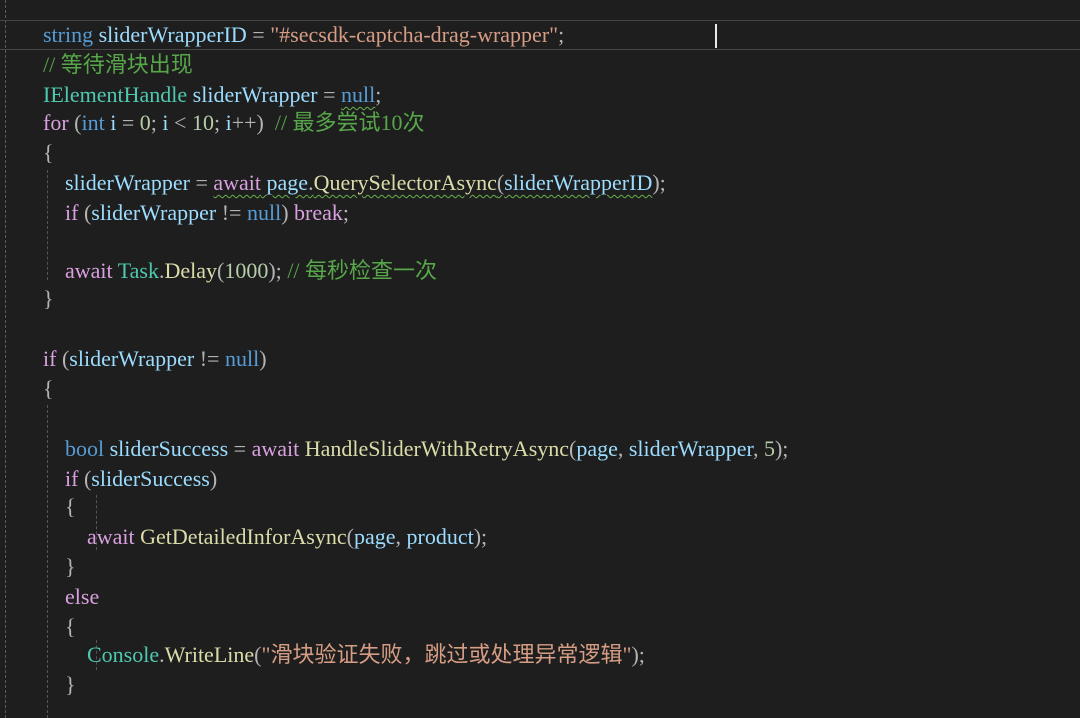 Image resolution: width=1080 pixels, height=718 pixels. Describe the element at coordinates (253, 122) in the screenshot. I see `code-token: ++)` at that location.